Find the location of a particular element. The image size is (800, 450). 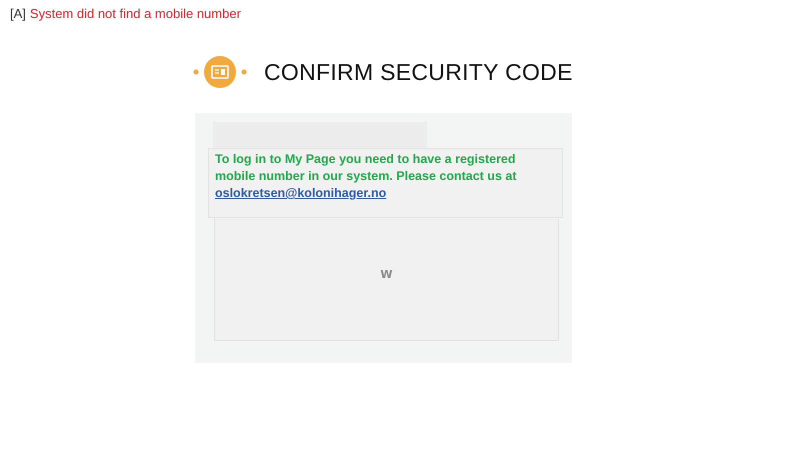

notice-tag: [A] is located at coordinates (18, 13).